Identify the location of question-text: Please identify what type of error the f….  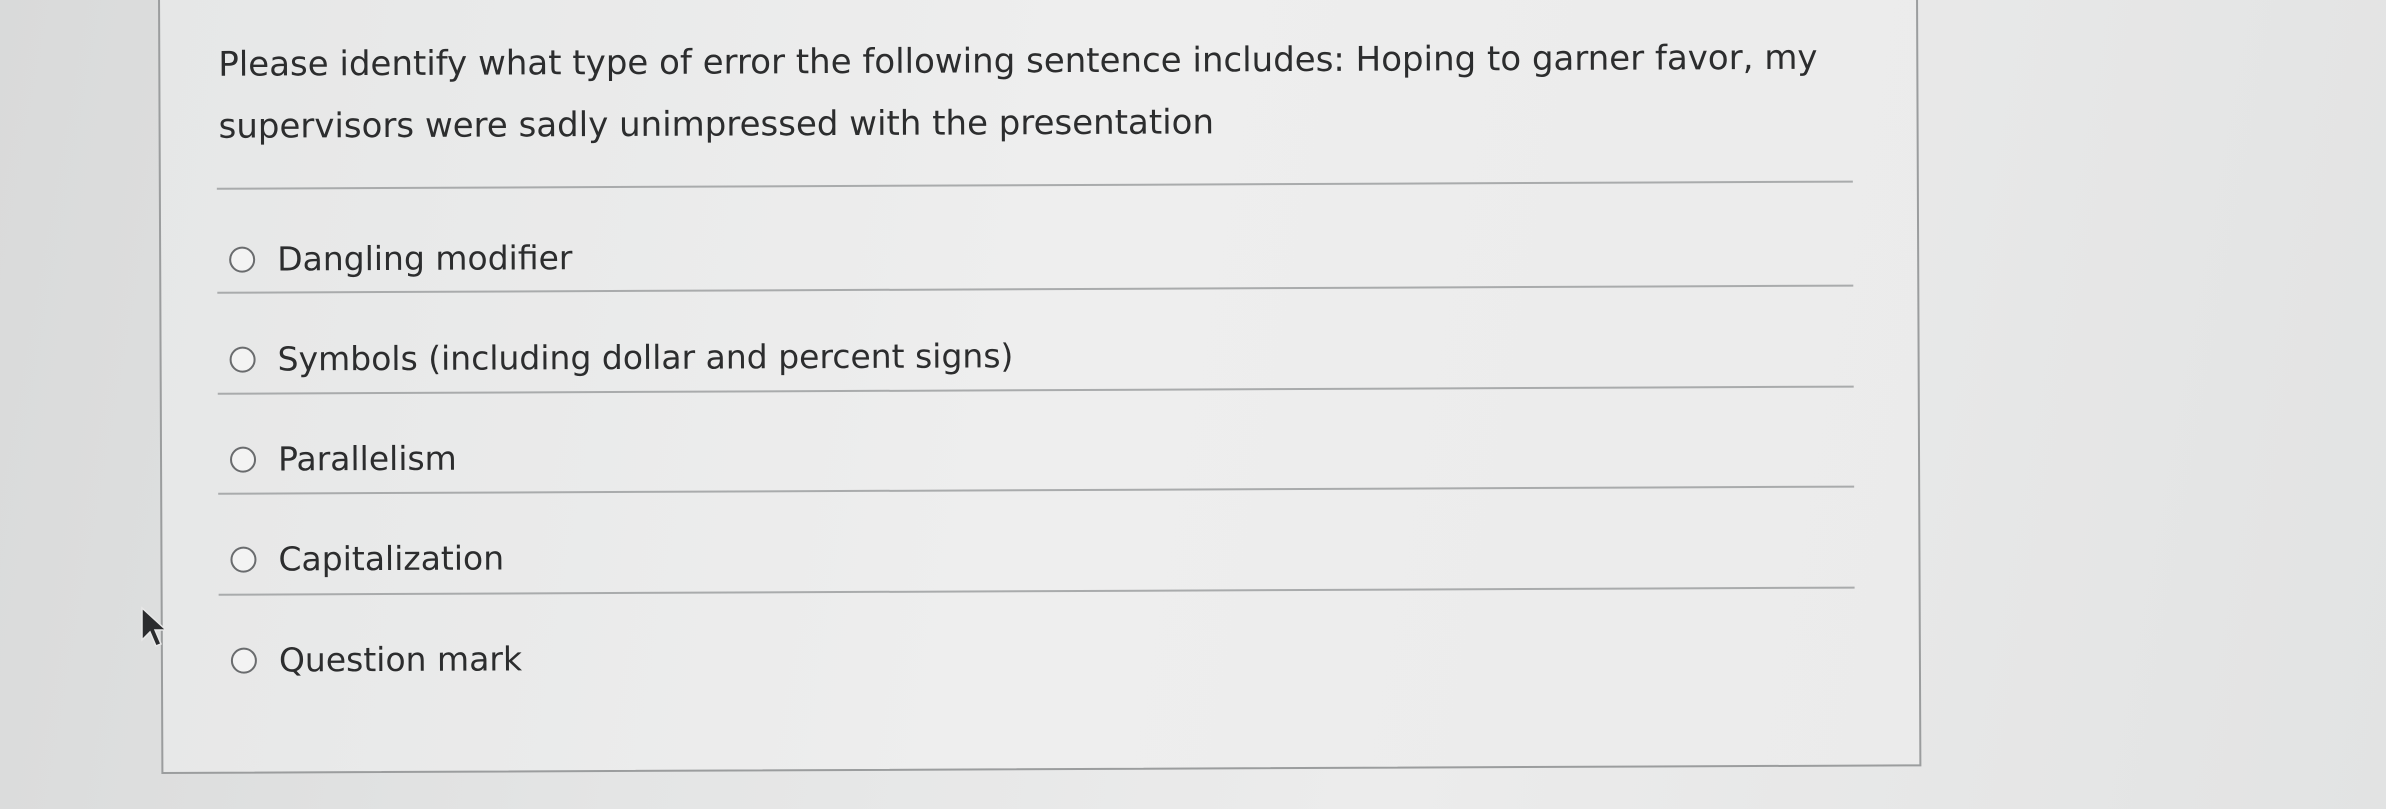
(1018, 92).